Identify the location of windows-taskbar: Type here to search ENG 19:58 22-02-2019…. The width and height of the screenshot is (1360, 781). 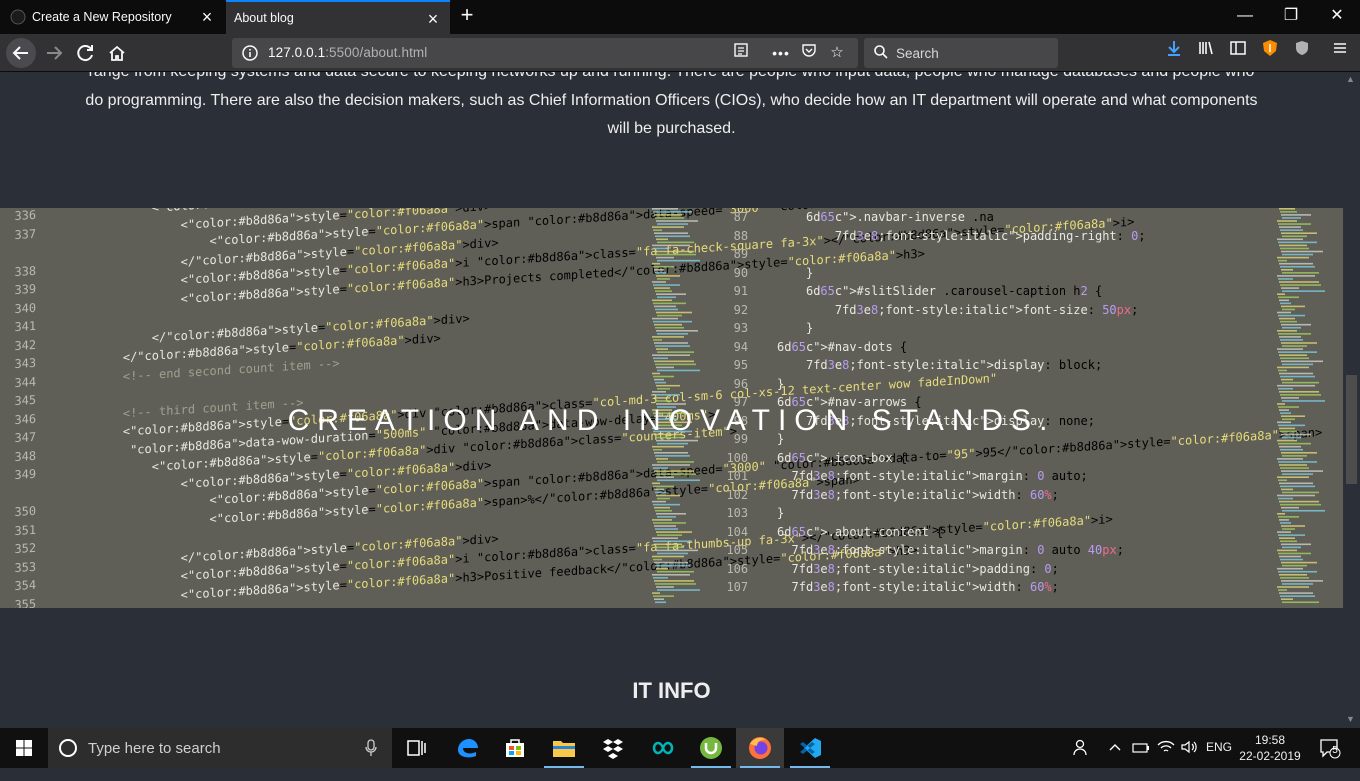
(680, 748).